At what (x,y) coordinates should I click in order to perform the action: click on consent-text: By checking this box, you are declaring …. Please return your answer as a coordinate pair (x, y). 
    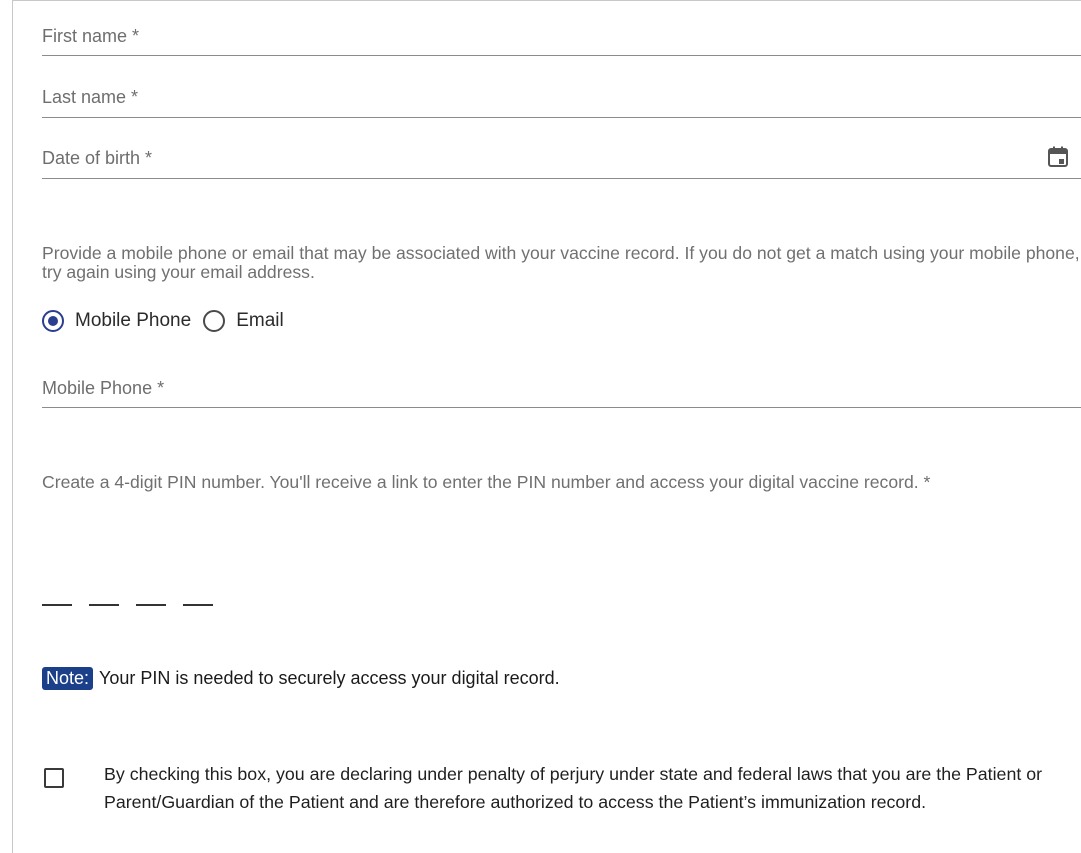
    Looking at the image, I should click on (573, 788).